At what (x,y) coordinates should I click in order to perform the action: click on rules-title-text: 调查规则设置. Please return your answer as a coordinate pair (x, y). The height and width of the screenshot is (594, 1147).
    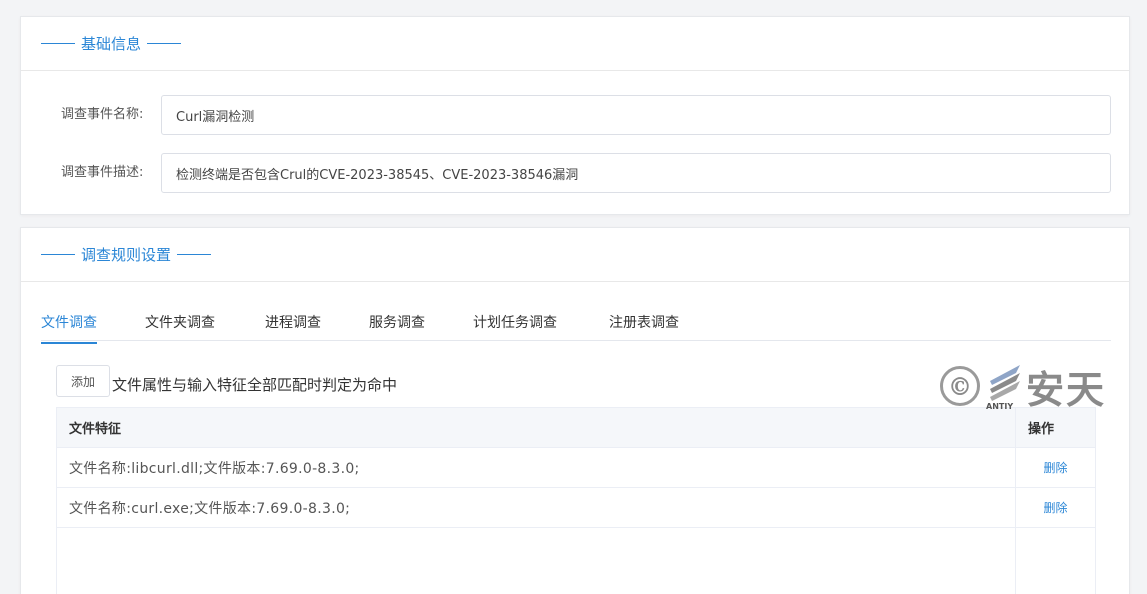
    Looking at the image, I should click on (126, 255).